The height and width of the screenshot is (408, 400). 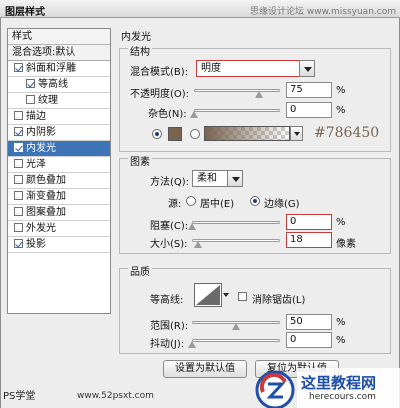 I want to click on source-label: 源:, so click(x=175, y=204).